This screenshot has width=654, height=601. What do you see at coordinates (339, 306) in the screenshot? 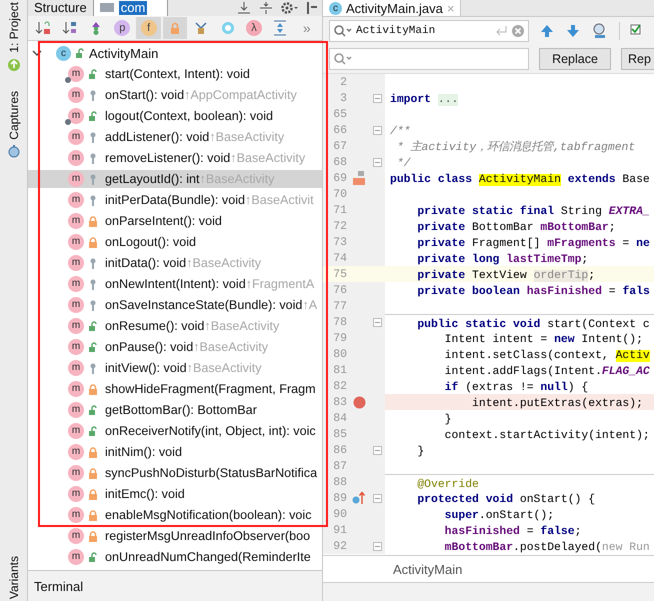
I see `line-number: 77` at bounding box center [339, 306].